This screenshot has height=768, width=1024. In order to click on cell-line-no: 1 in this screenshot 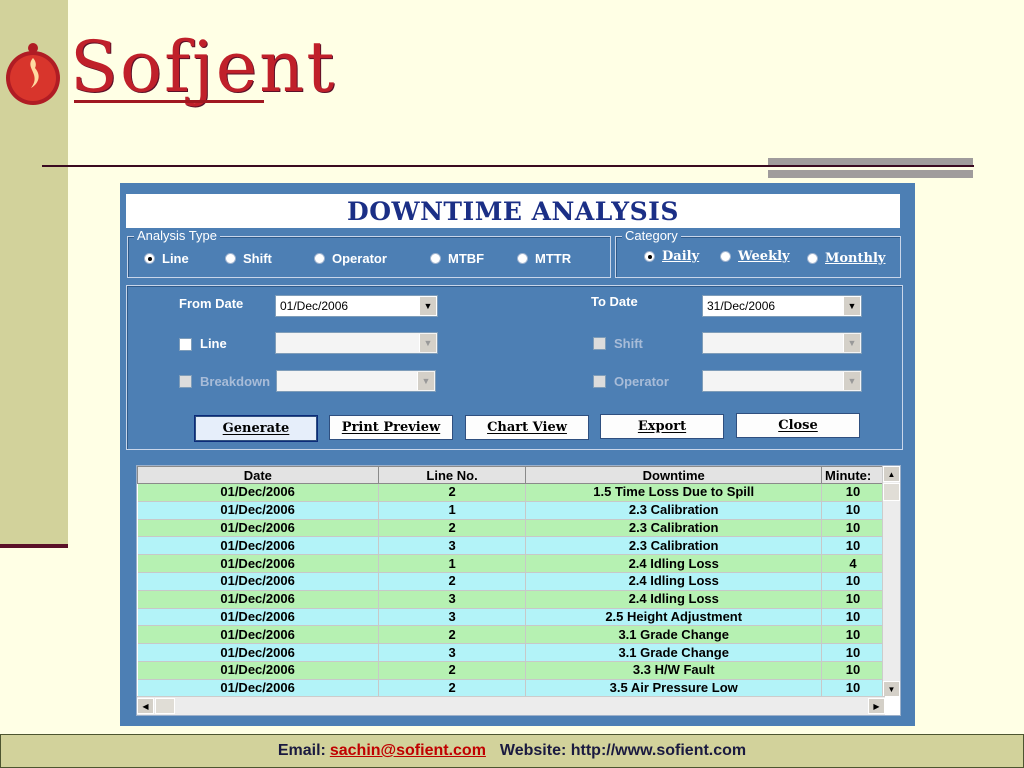, I will do `click(452, 563)`.